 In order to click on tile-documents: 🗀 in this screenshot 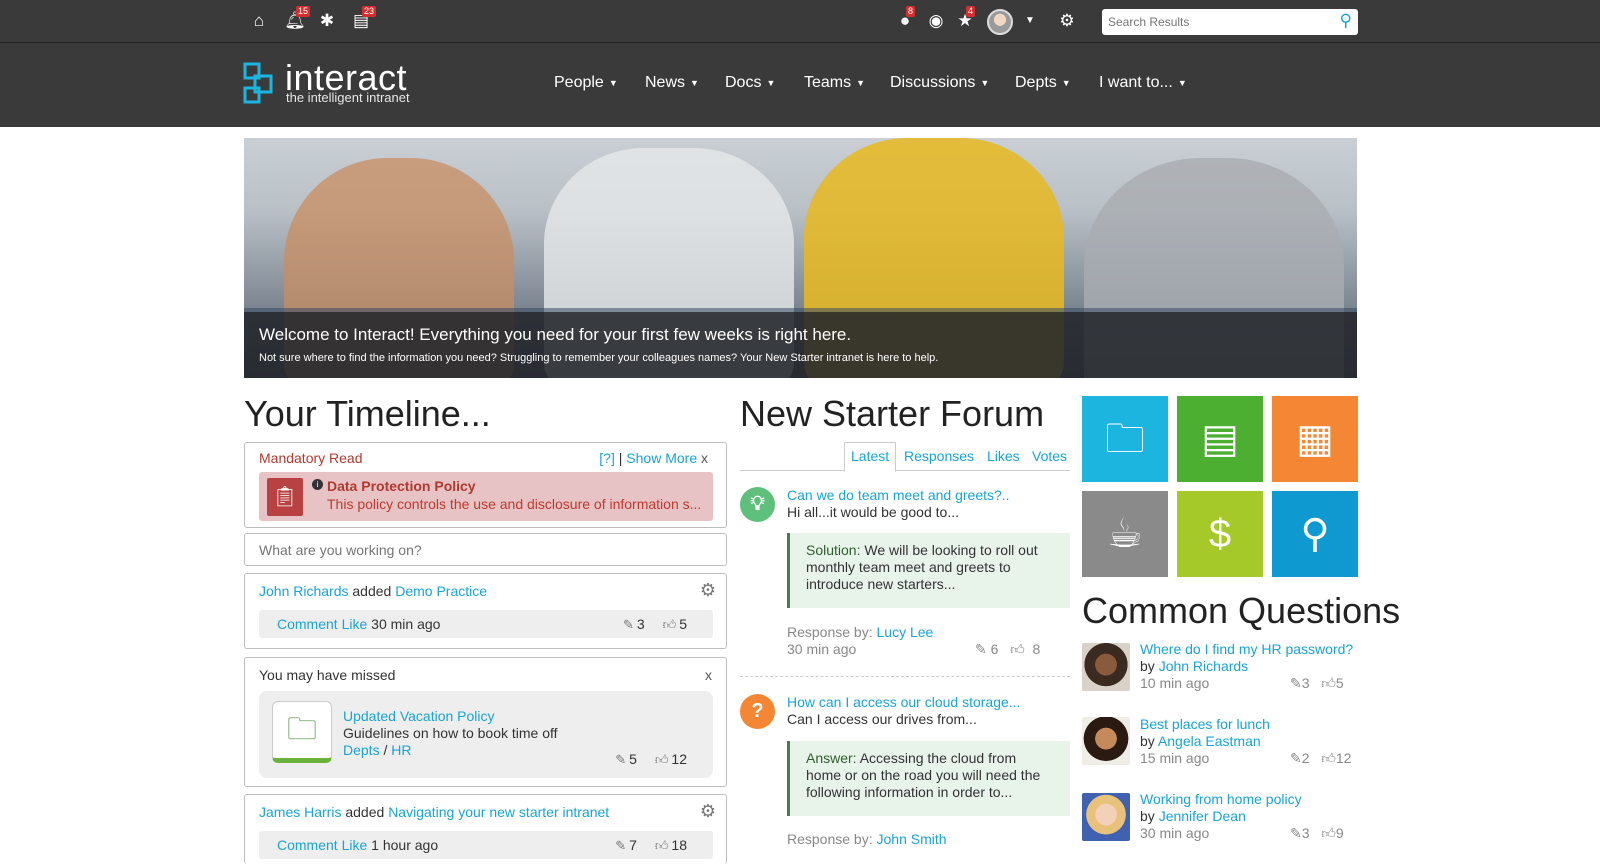, I will do `click(1125, 439)`.